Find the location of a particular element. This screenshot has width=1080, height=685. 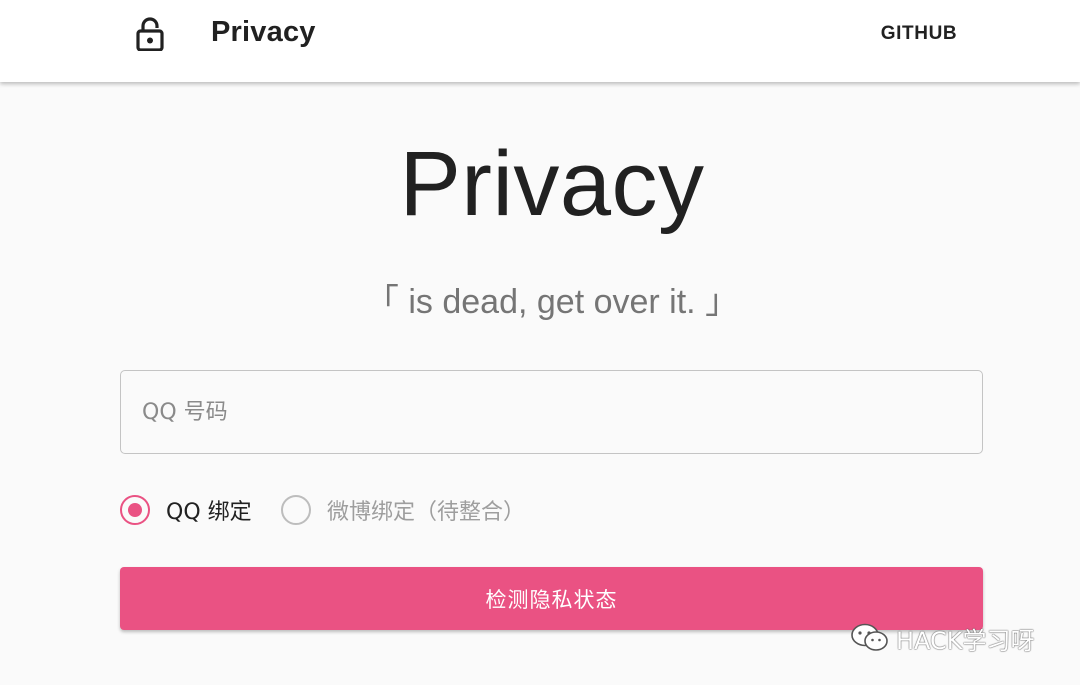

hero-title: Privacy is located at coordinates (552, 184).